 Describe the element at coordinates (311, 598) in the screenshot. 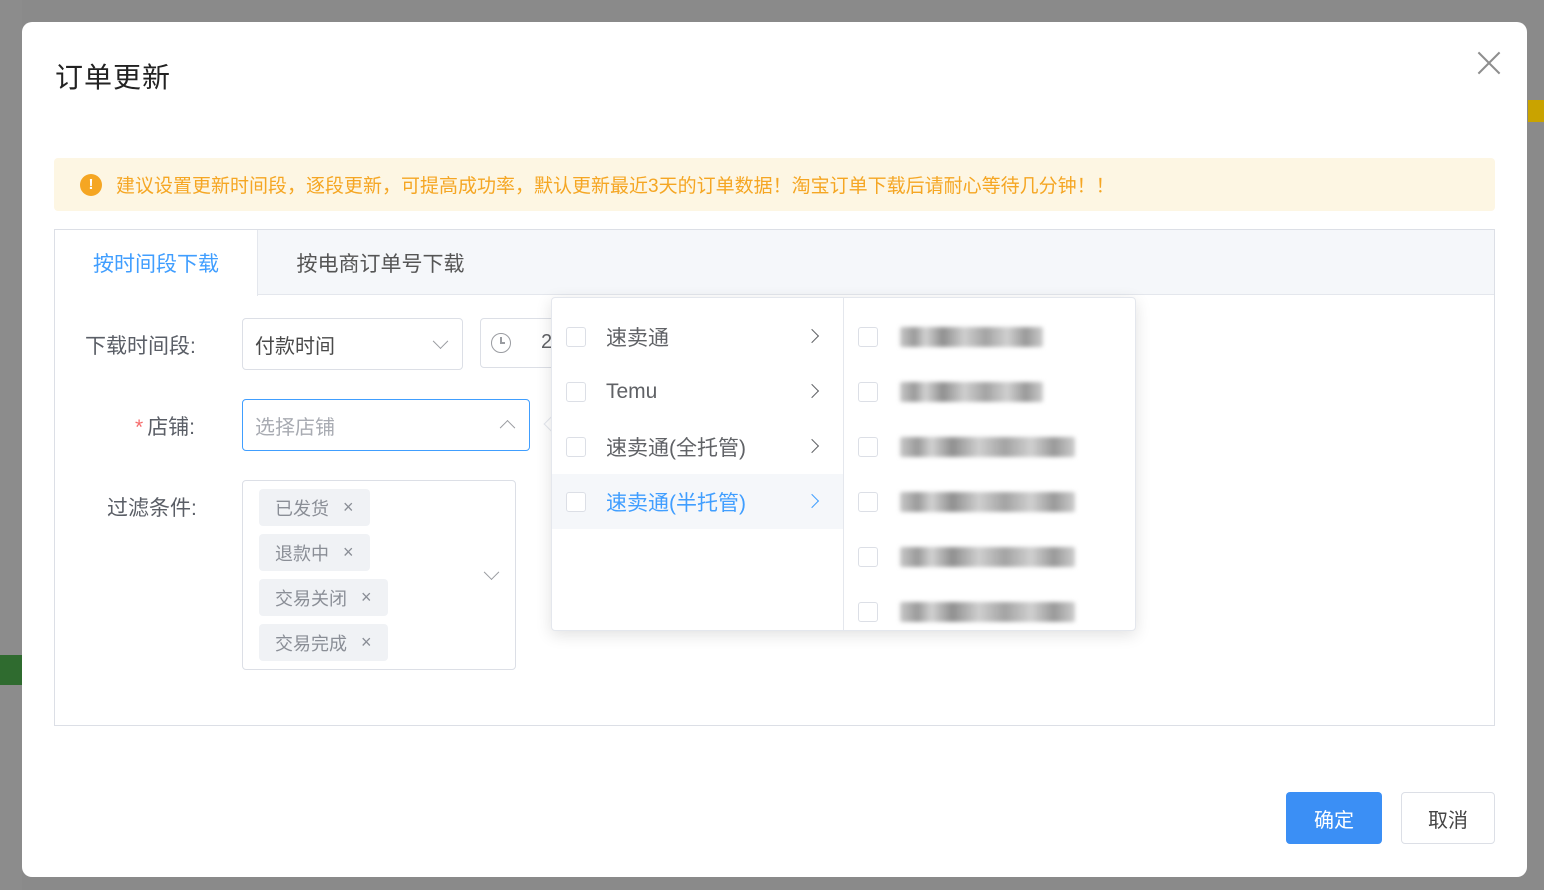

I see `filter-tag-label: 交易关闭` at that location.